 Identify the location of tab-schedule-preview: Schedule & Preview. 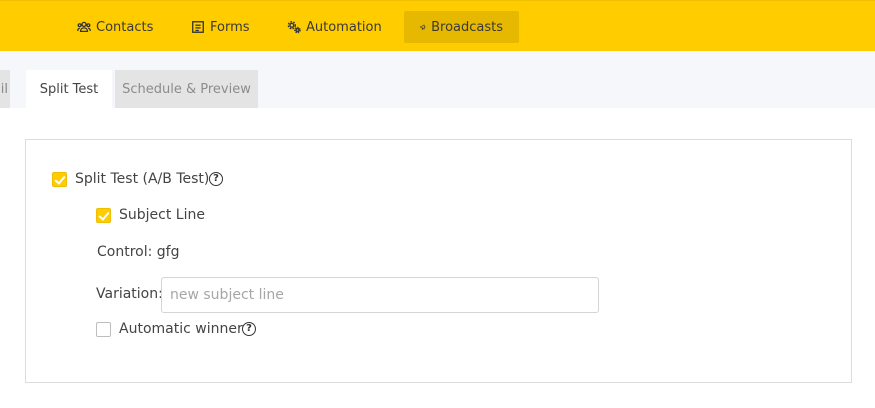
(186, 89).